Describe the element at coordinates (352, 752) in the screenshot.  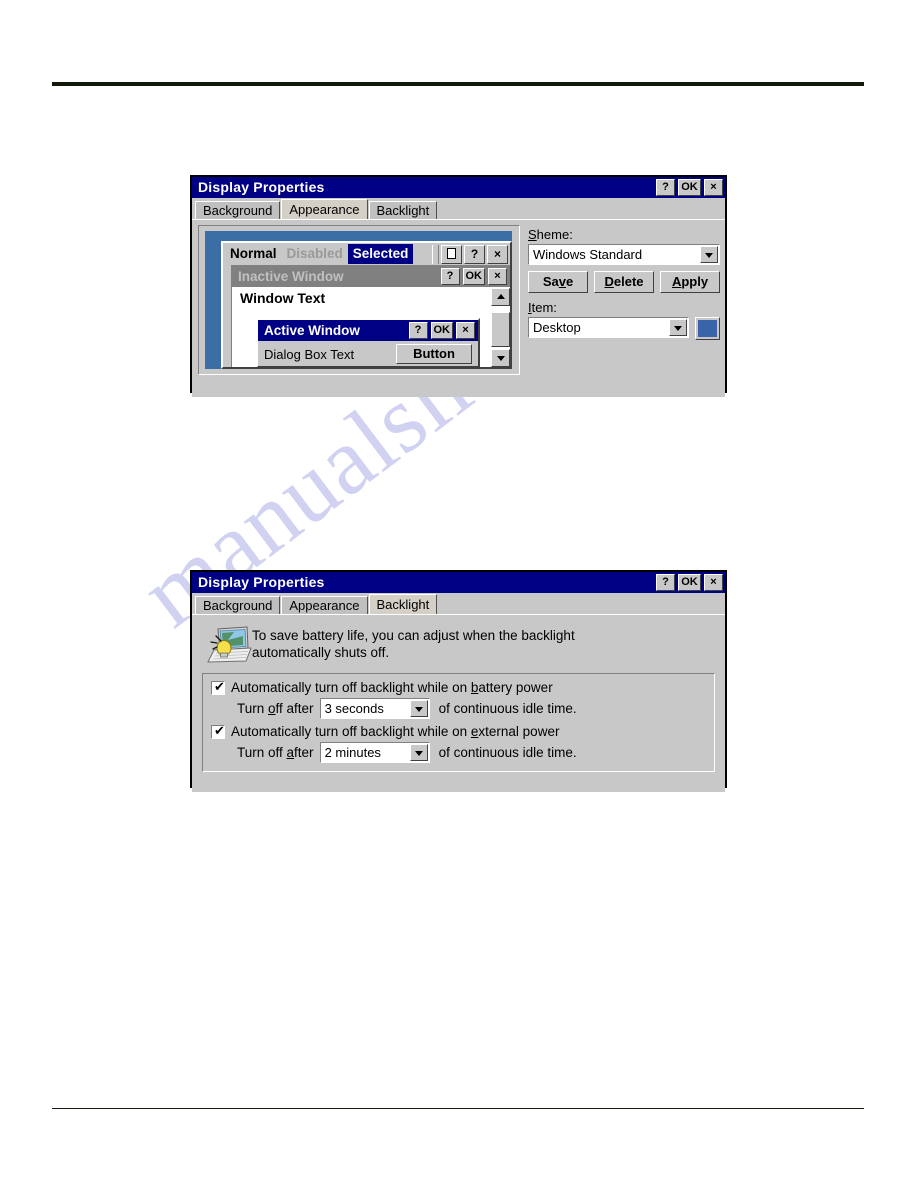
I see `external-timeout-value: 2 minutes` at that location.